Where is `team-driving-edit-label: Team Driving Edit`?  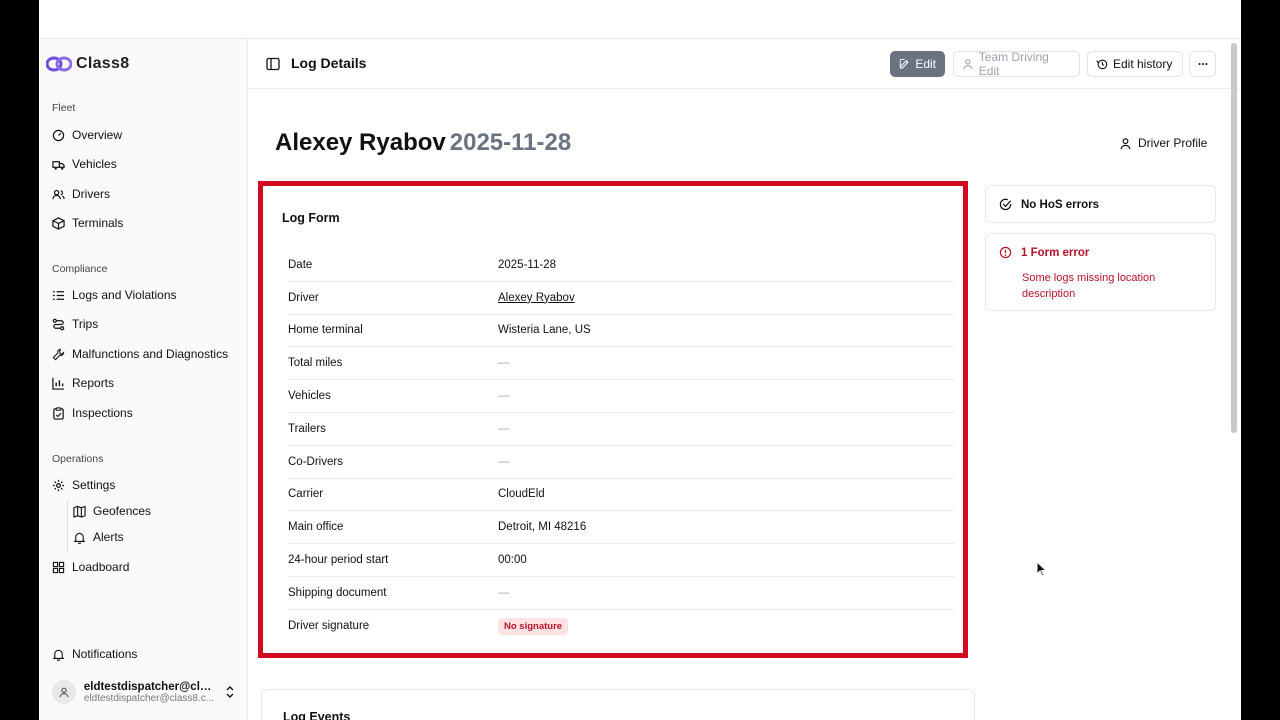 team-driving-edit-label: Team Driving Edit is located at coordinates (1013, 64).